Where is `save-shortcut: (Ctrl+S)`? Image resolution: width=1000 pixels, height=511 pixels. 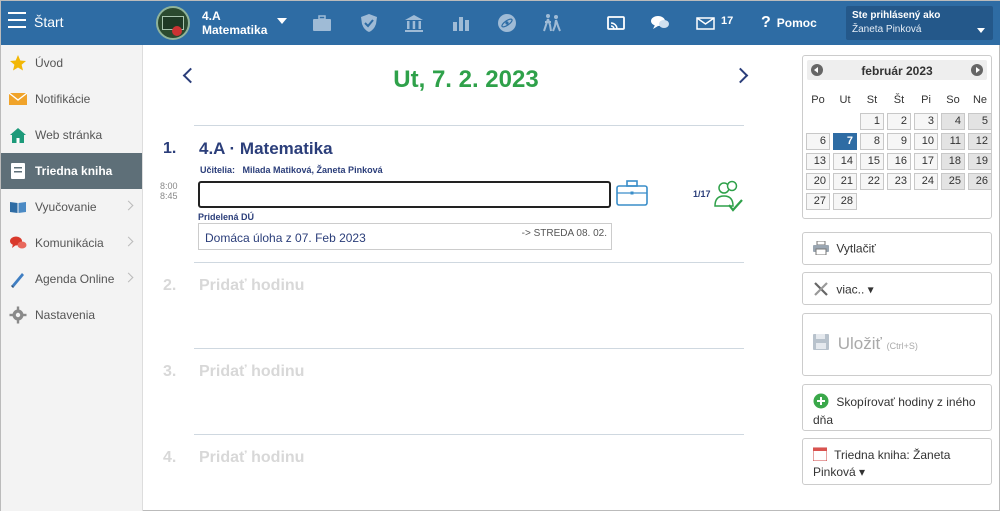
save-shortcut: (Ctrl+S) is located at coordinates (902, 346).